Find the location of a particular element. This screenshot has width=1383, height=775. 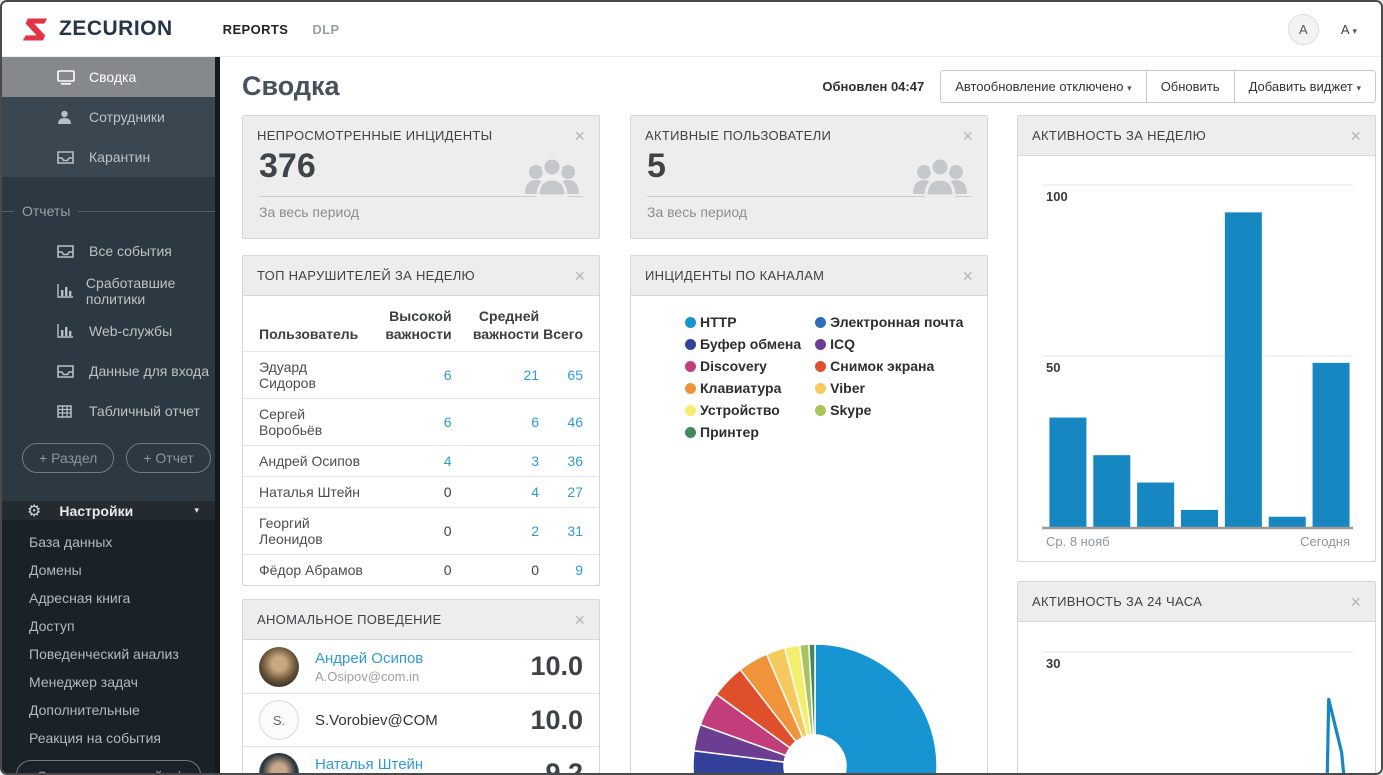

violator-name: Сергей Воробьёв is located at coordinates (304, 422).